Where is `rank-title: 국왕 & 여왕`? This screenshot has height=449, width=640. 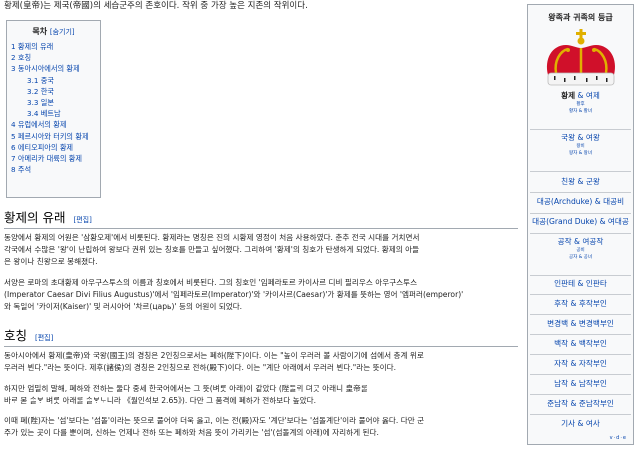 rank-title: 국왕 & 여왕 is located at coordinates (580, 138).